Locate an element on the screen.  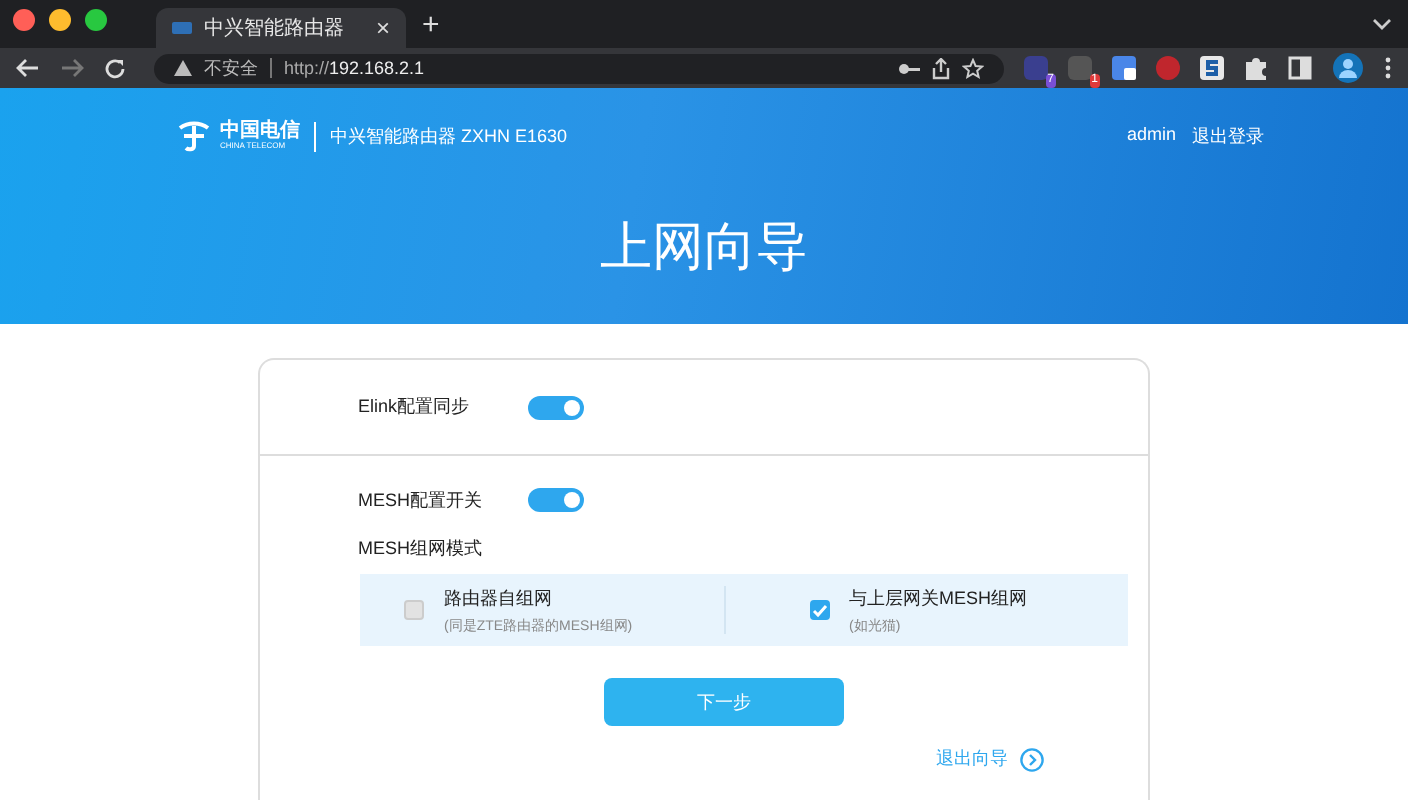
window-controls-icon is located at coordinates (62, 20).